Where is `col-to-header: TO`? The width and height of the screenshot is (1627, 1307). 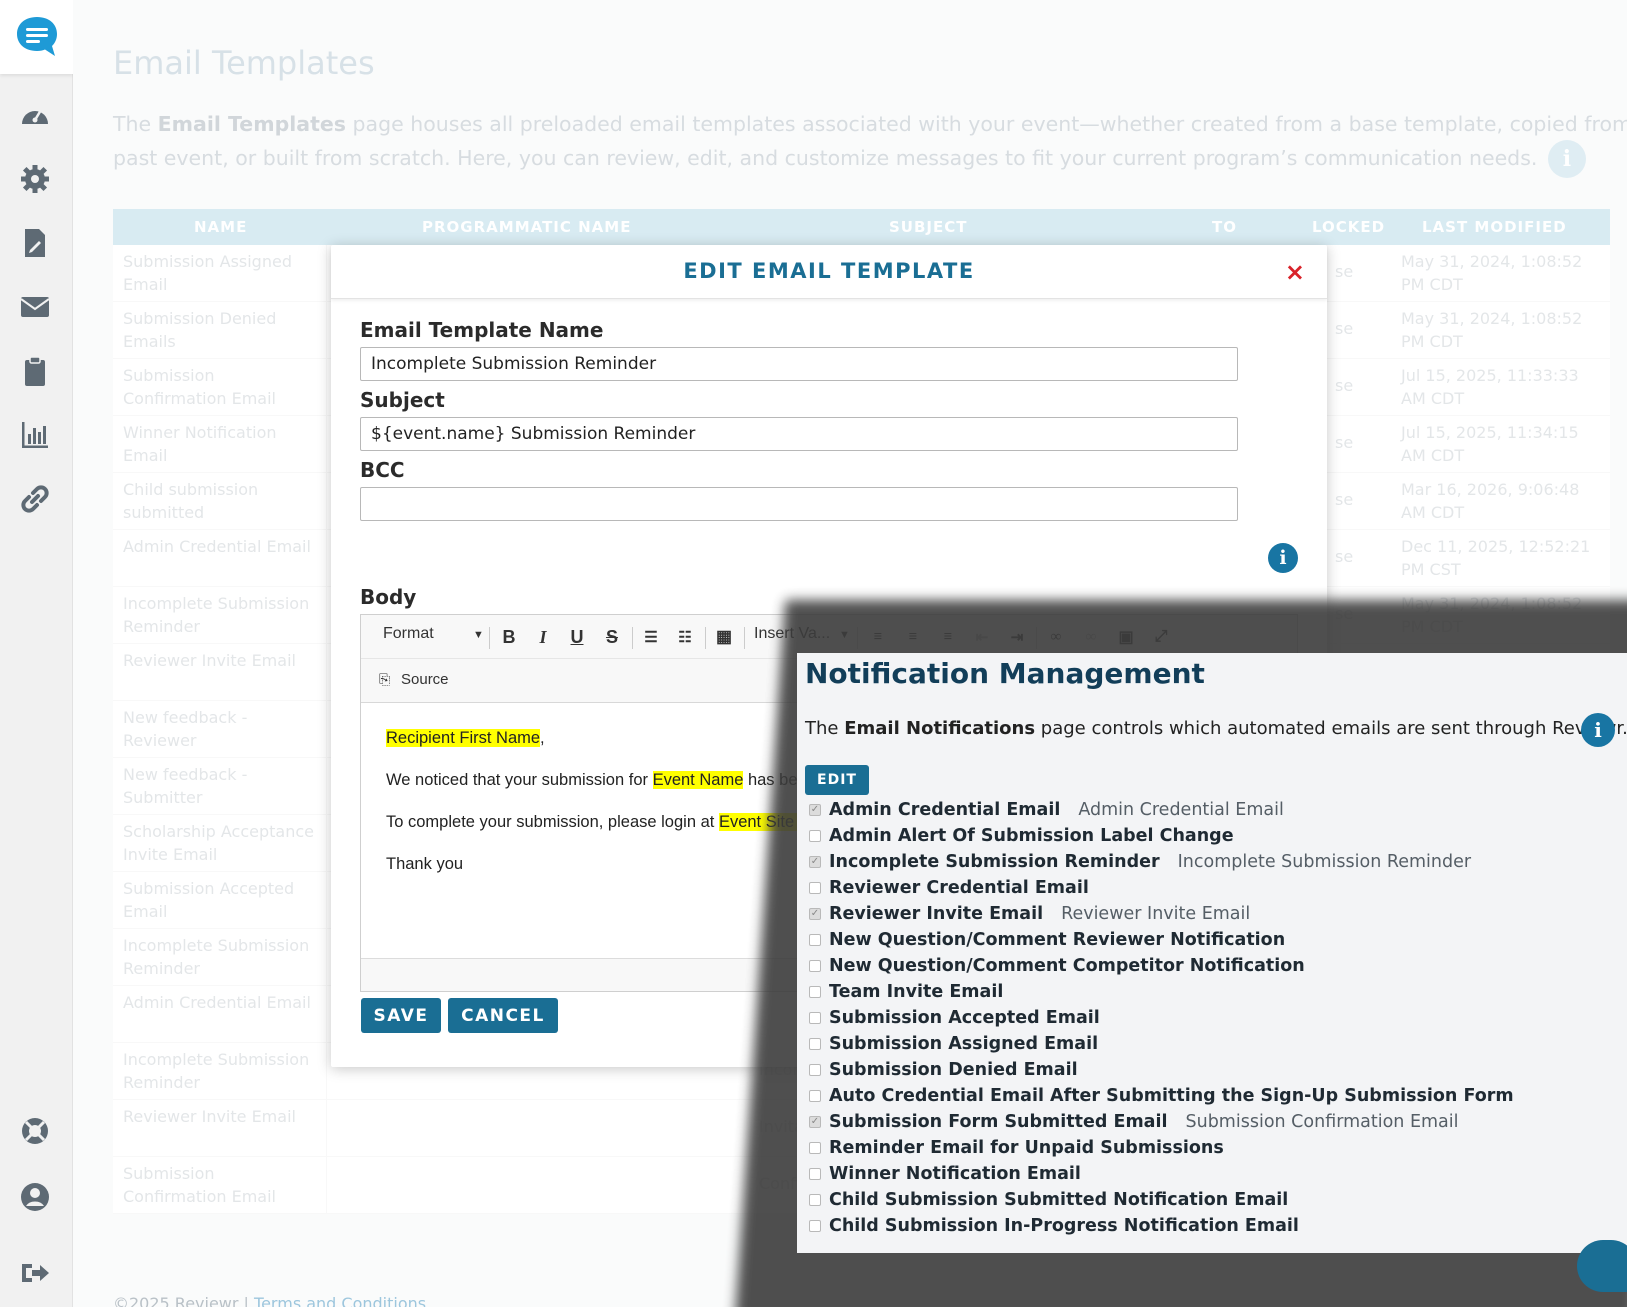 col-to-header: TO is located at coordinates (1224, 227).